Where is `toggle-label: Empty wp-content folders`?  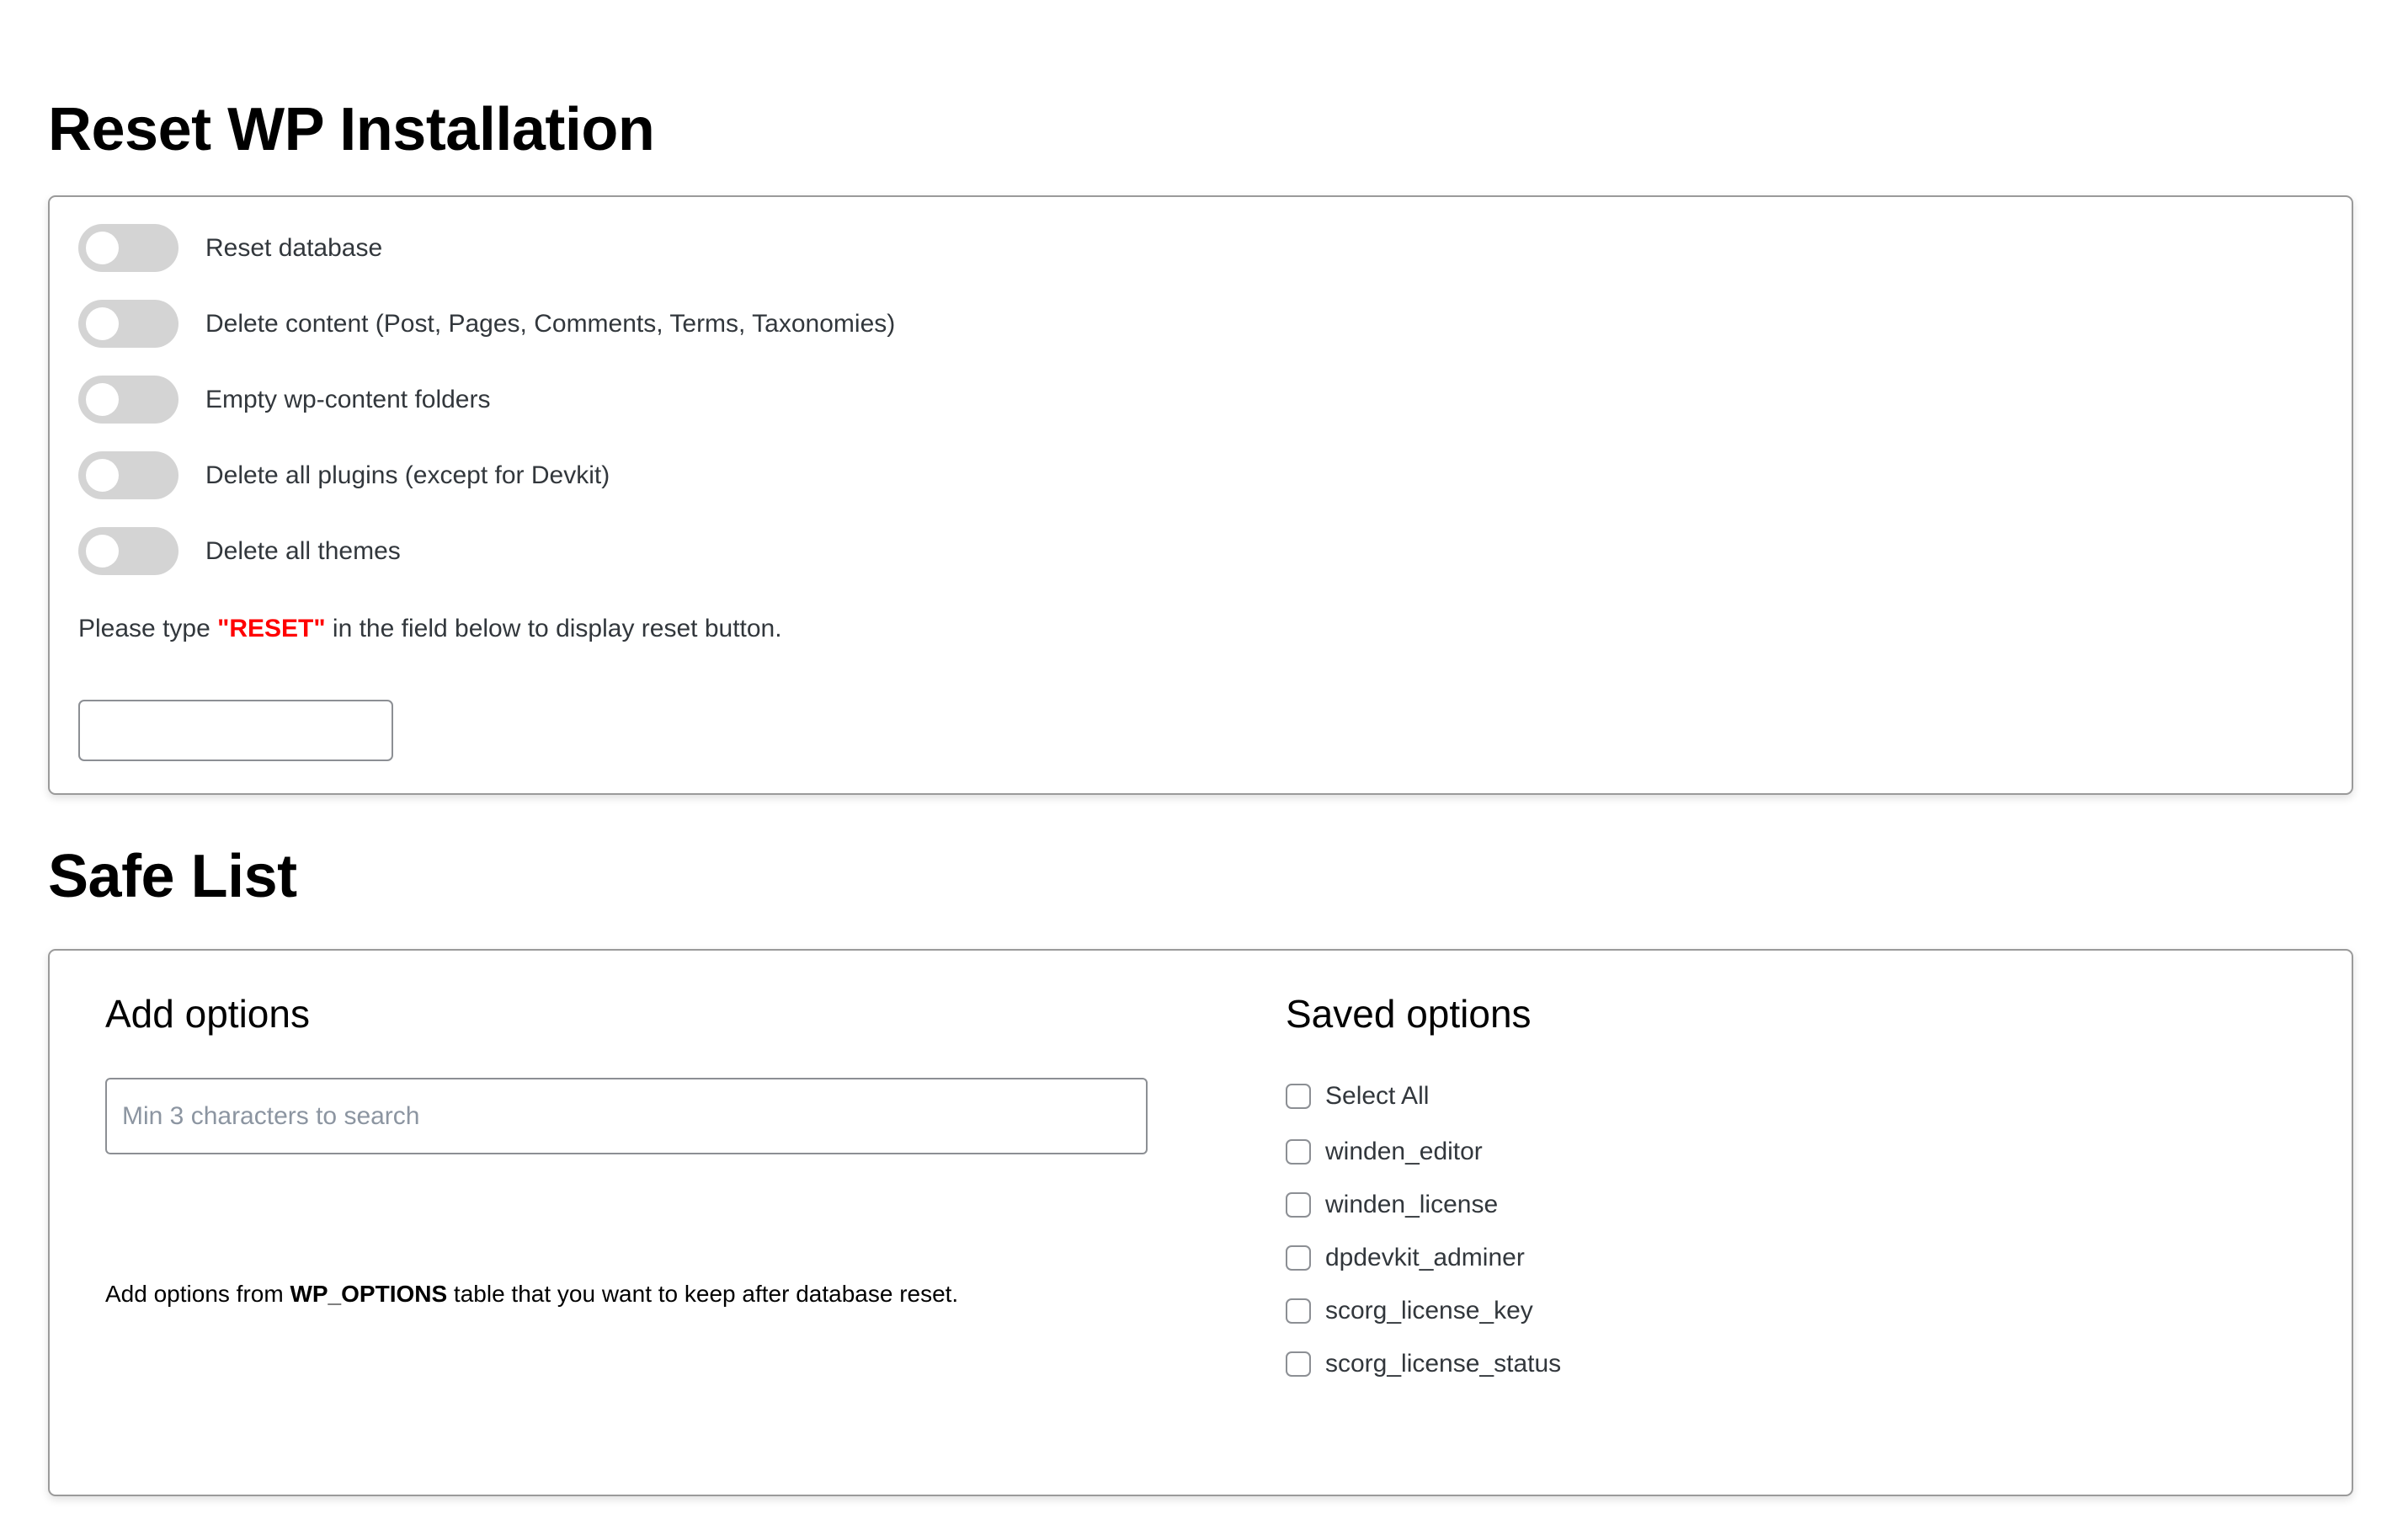 toggle-label: Empty wp-content folders is located at coordinates (348, 399).